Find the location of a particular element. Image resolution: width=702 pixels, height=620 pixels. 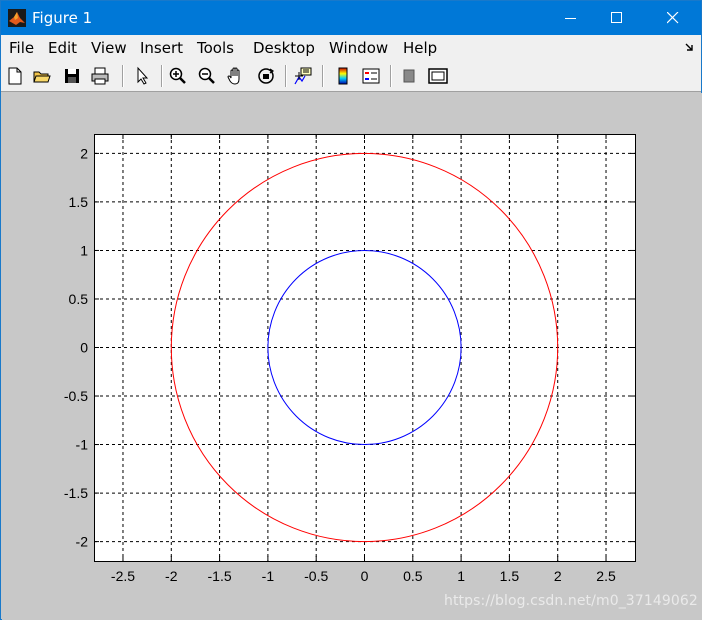

menu-help: Help is located at coordinates (420, 48).